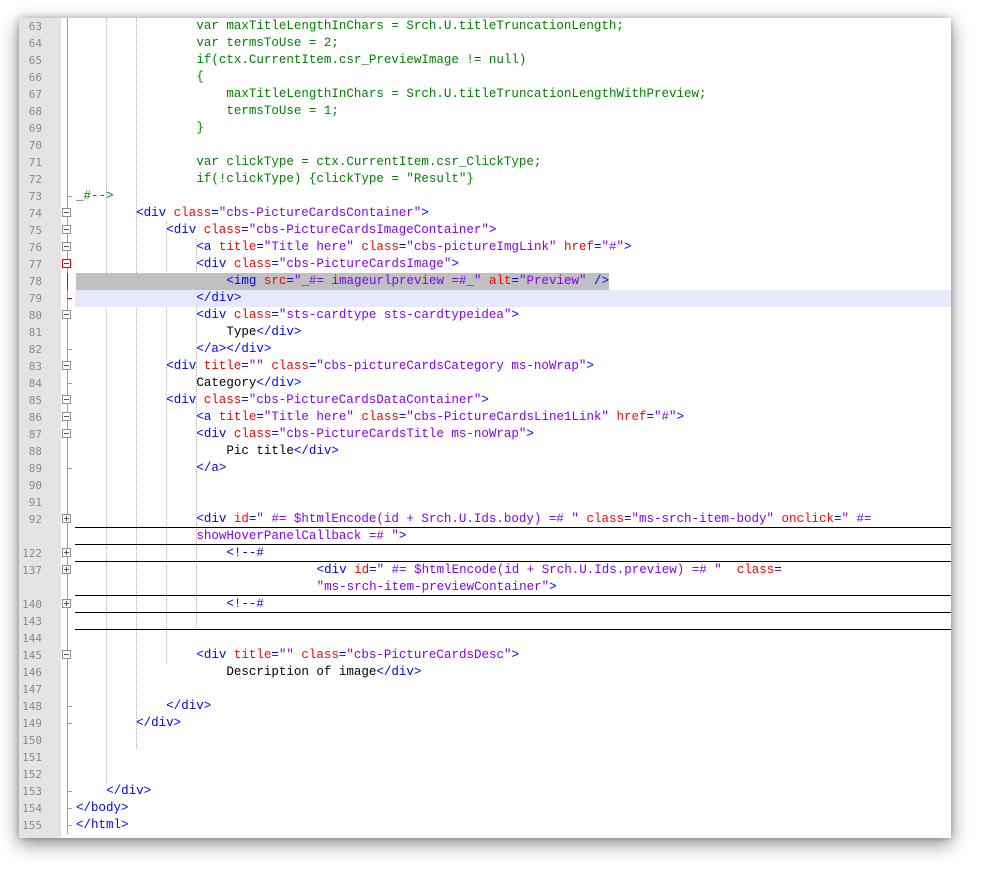 The image size is (993, 880). I want to click on code-token: "cbs-PictureCardsContainer", so click(320, 213).